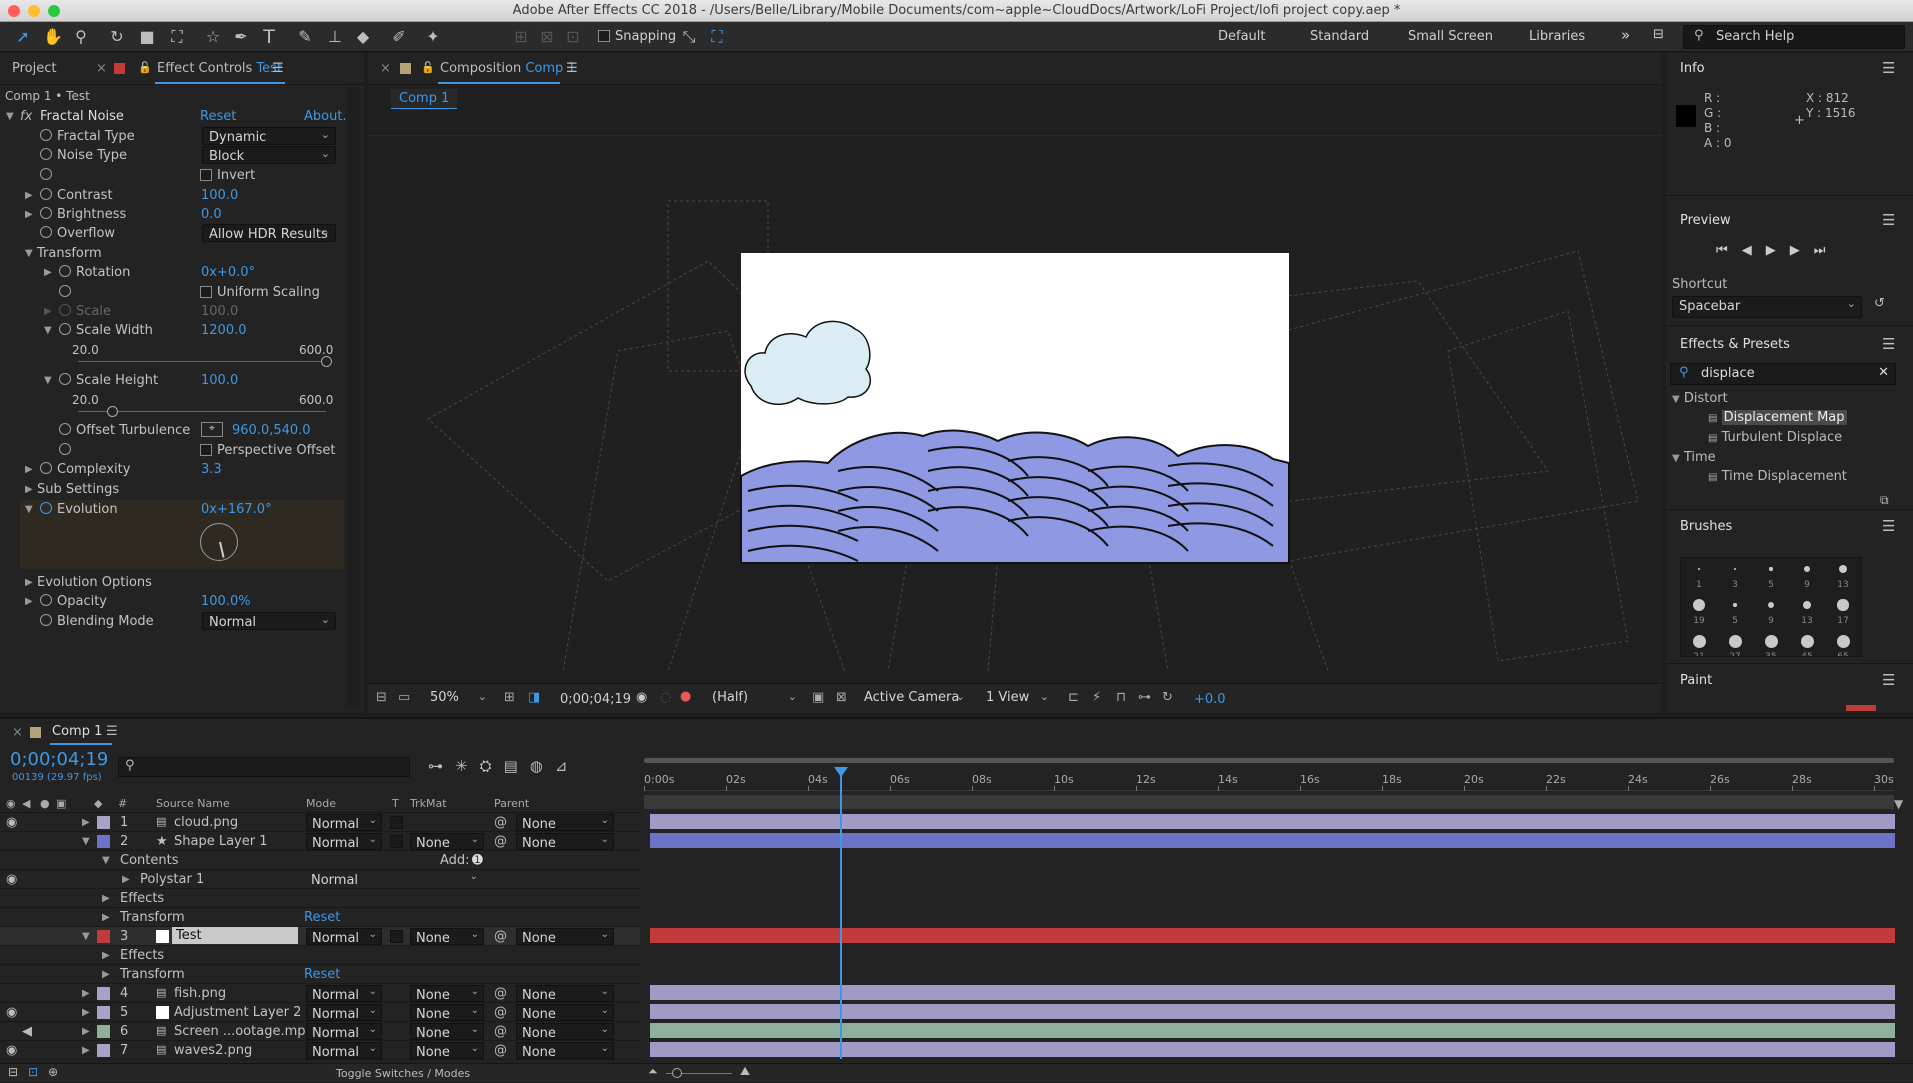  Describe the element at coordinates (260, 292) in the screenshot. I see `uniform-scaling-checkbox: Uniform Scaling` at that location.